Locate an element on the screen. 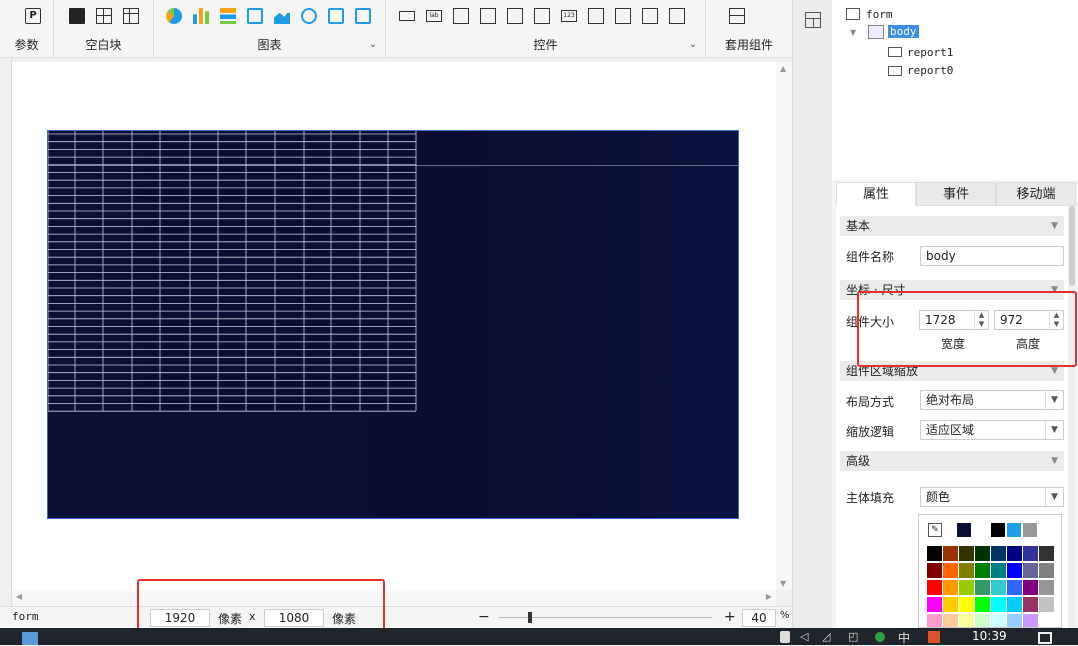 The width and height of the screenshot is (1078, 646). scale-logic-select: 适应区域 ▼ is located at coordinates (992, 430).